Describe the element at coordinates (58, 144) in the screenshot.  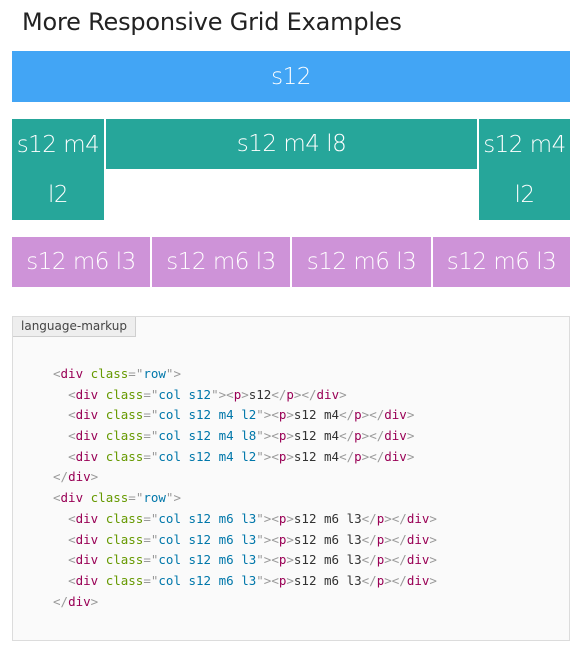
I see `grid-col-s12-m4-l2-left-top: s12 m4` at that location.